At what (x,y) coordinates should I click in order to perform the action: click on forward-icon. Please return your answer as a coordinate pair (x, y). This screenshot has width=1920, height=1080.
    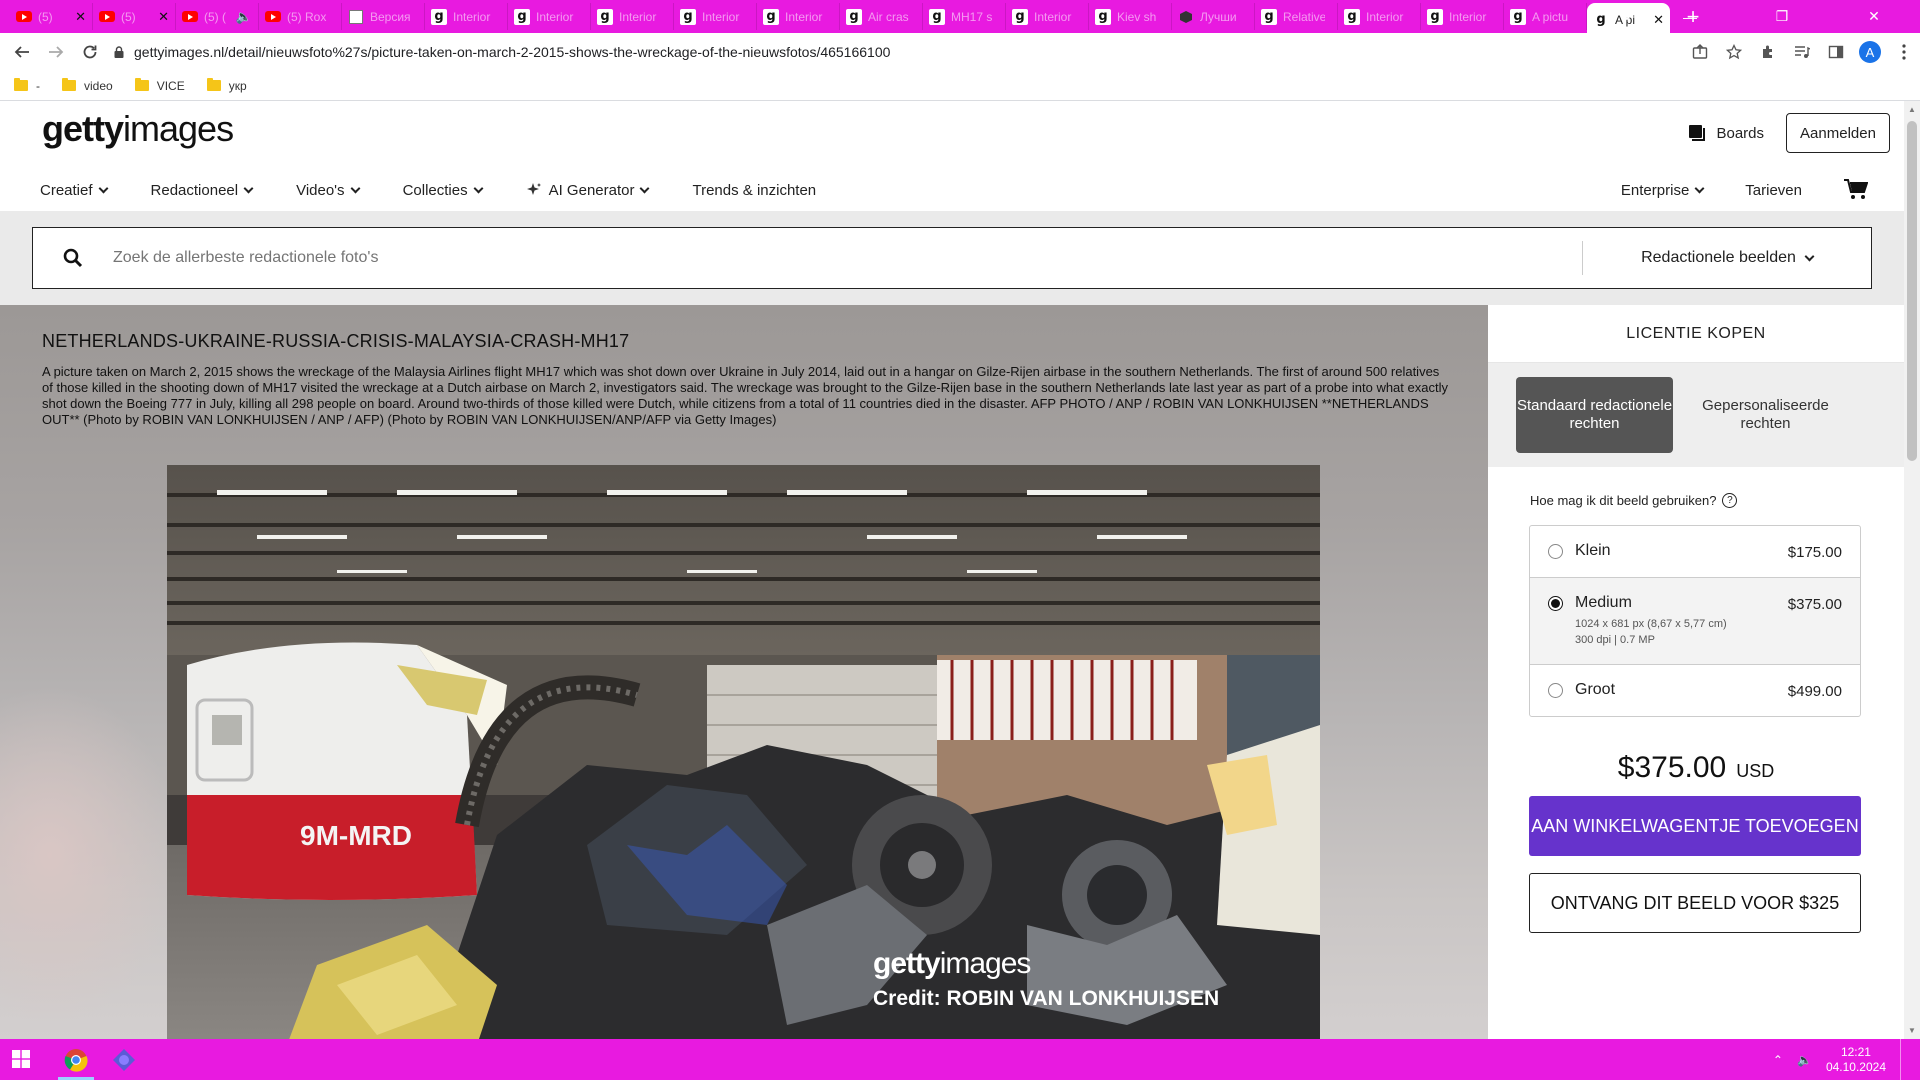
    Looking at the image, I should click on (56, 52).